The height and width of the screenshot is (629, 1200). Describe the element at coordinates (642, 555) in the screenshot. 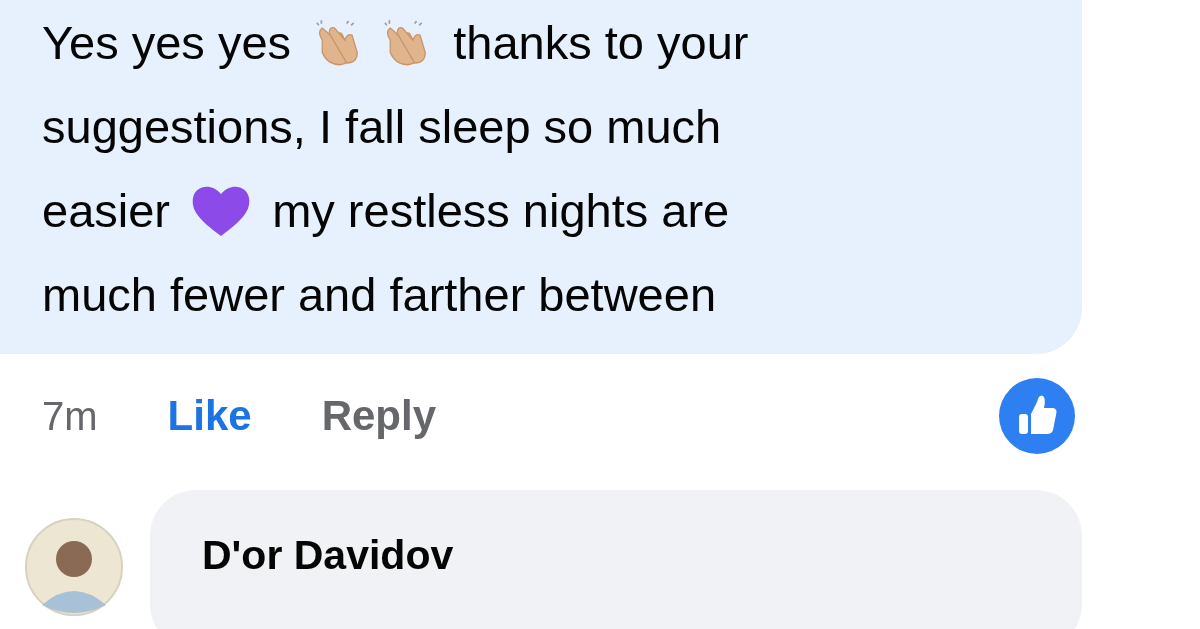

I see `author-name: D'or Davidov` at that location.